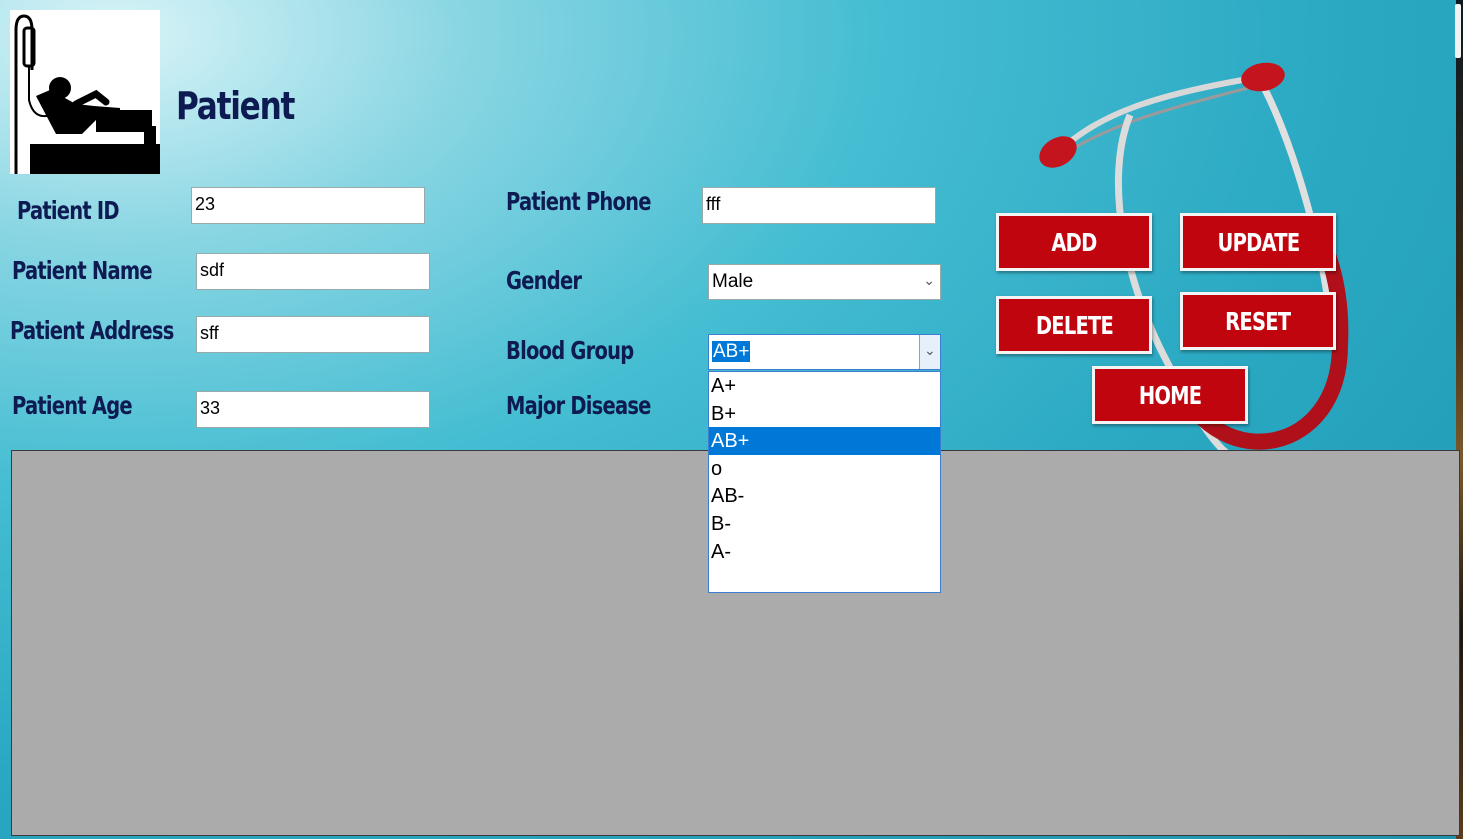 This screenshot has height=839, width=1463. I want to click on patient-id-label: Patient ID, so click(68, 210).